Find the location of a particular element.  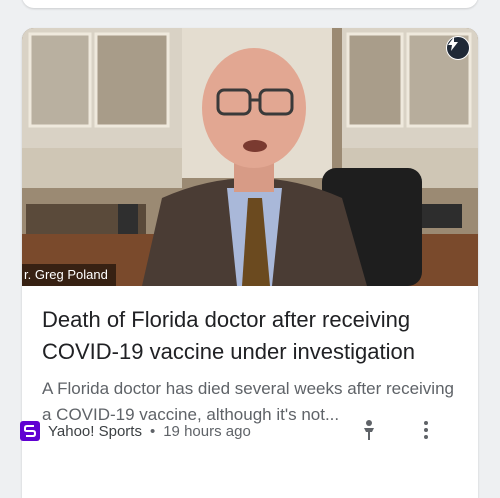

thumbnail-caption: r. Greg Poland is located at coordinates (69, 275).